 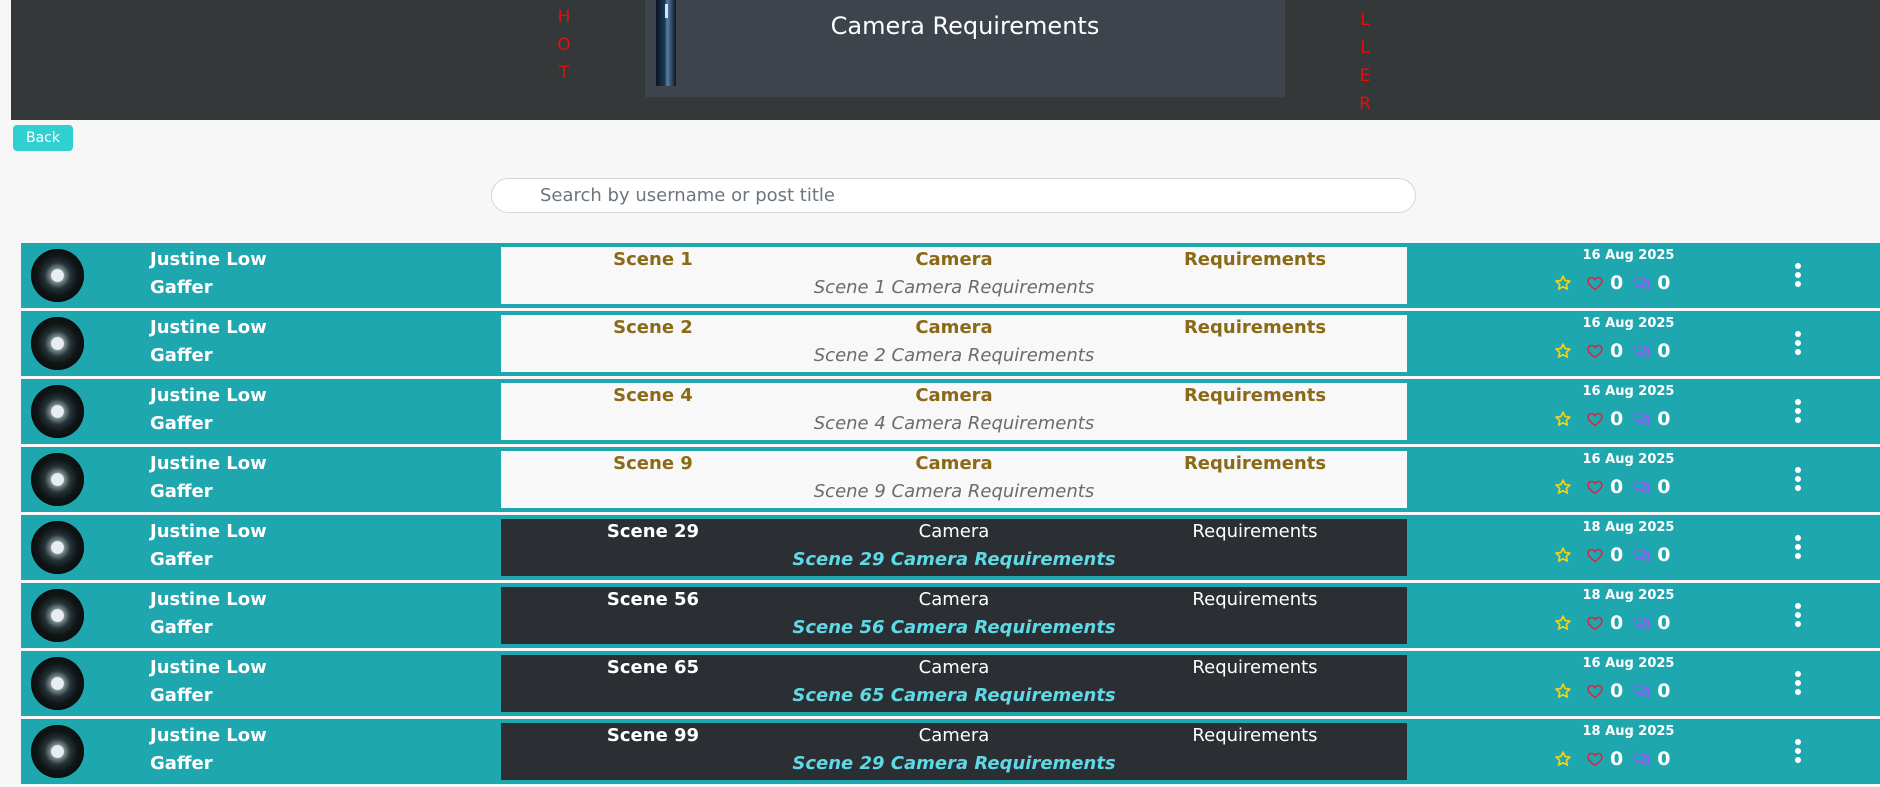 What do you see at coordinates (653, 531) in the screenshot?
I see `post-title-scene: Scene 29` at bounding box center [653, 531].